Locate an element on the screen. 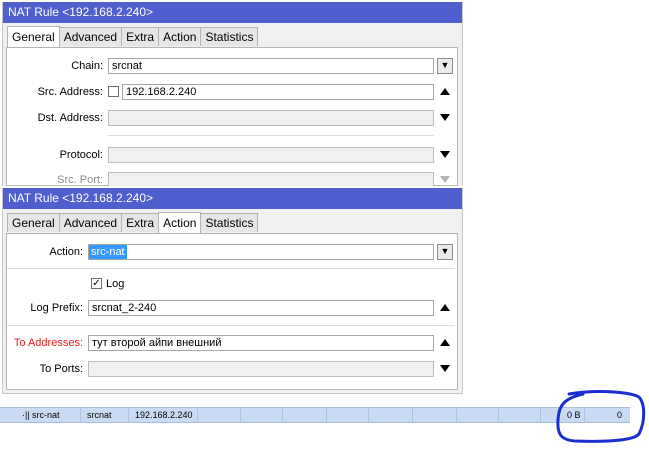  to-ports-label: To Ports: is located at coordinates (61, 369).